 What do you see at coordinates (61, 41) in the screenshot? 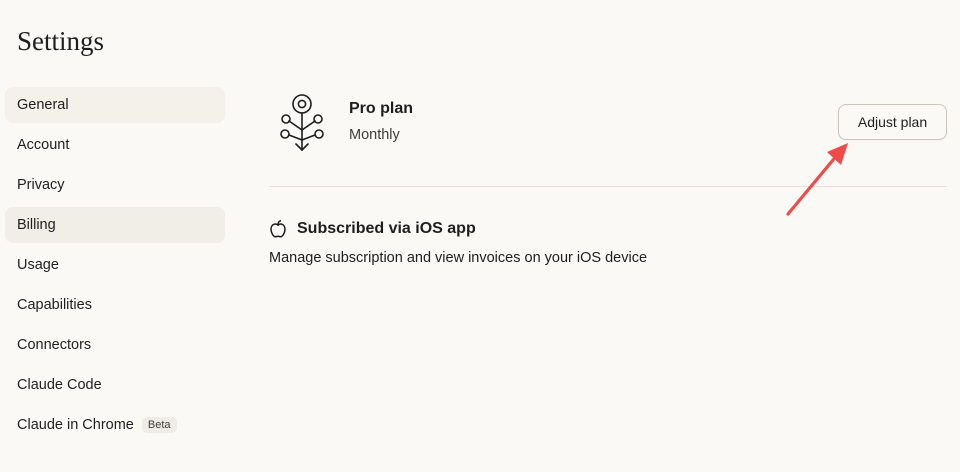
I see `page-title: Settings` at bounding box center [61, 41].